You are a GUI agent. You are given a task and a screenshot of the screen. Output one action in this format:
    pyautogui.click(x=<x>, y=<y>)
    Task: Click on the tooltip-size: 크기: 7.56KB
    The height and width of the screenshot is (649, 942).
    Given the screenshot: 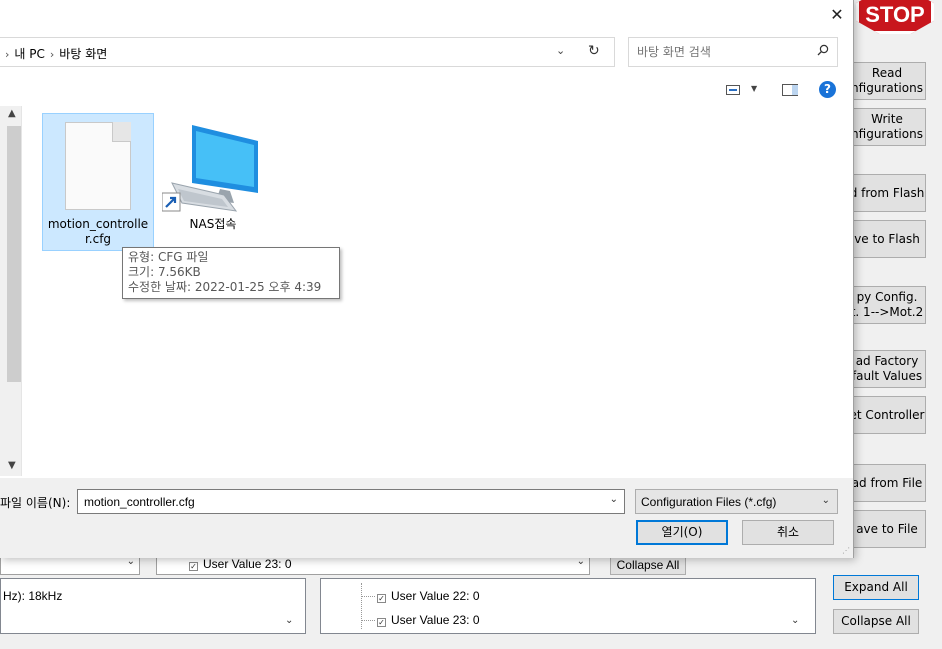 What is the action you would take?
    pyautogui.click(x=164, y=272)
    